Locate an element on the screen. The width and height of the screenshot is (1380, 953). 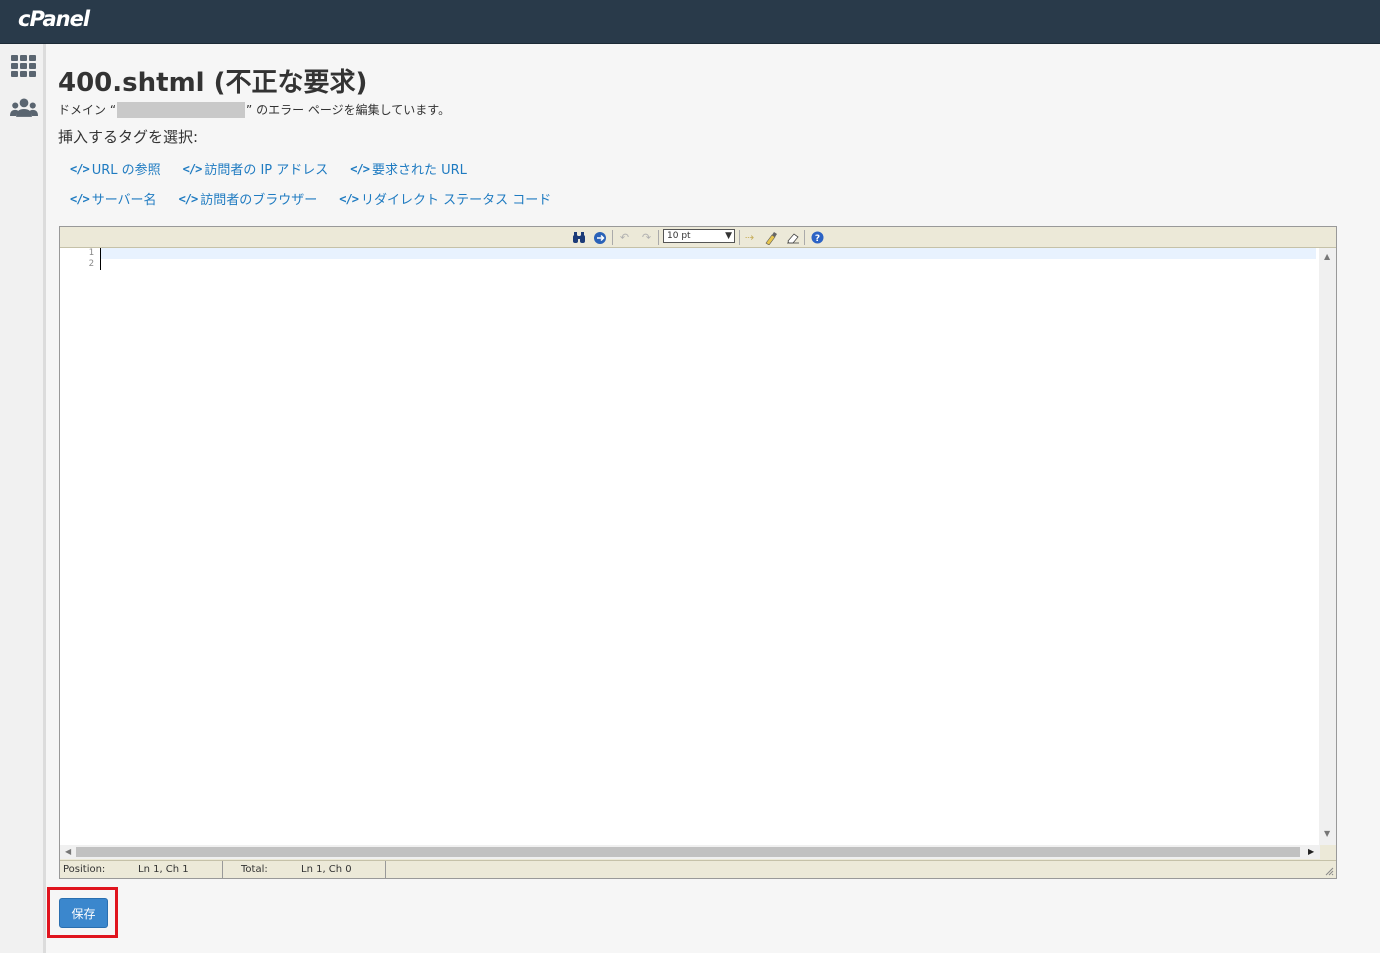
users-icon is located at coordinates (24, 109).